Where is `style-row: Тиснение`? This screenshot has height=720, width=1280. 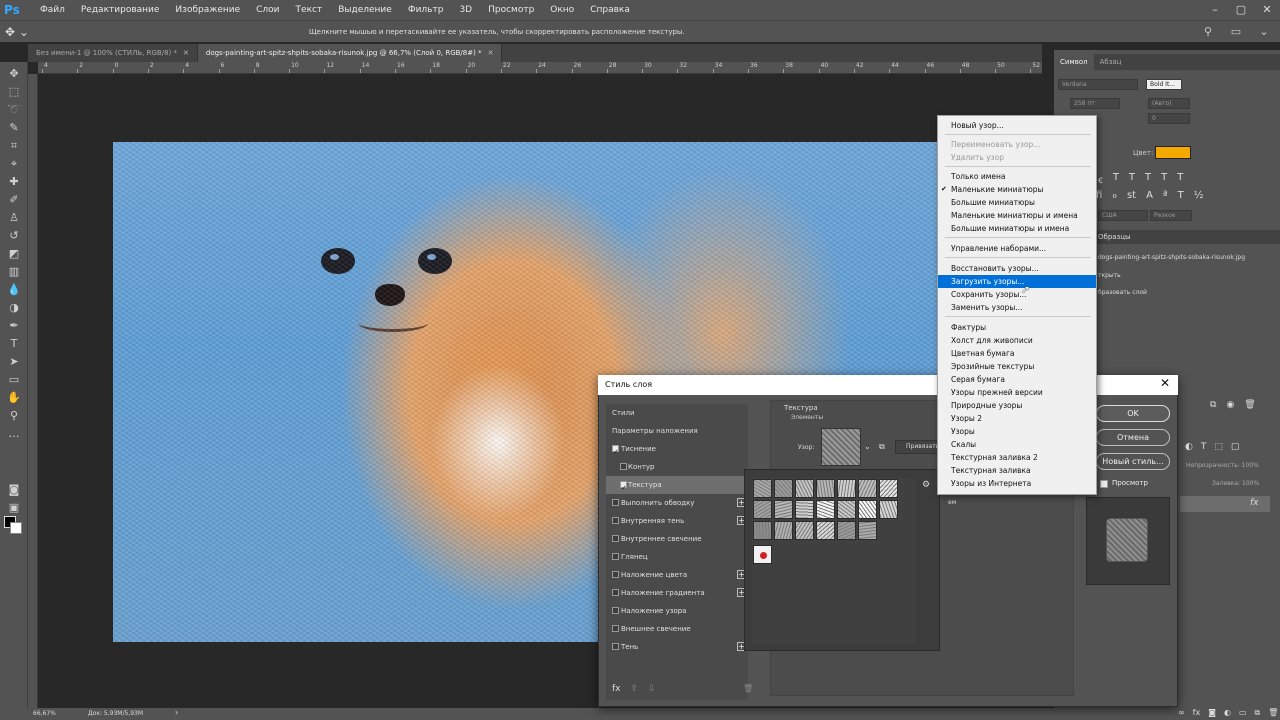
style-row: Тиснение is located at coordinates (677, 450).